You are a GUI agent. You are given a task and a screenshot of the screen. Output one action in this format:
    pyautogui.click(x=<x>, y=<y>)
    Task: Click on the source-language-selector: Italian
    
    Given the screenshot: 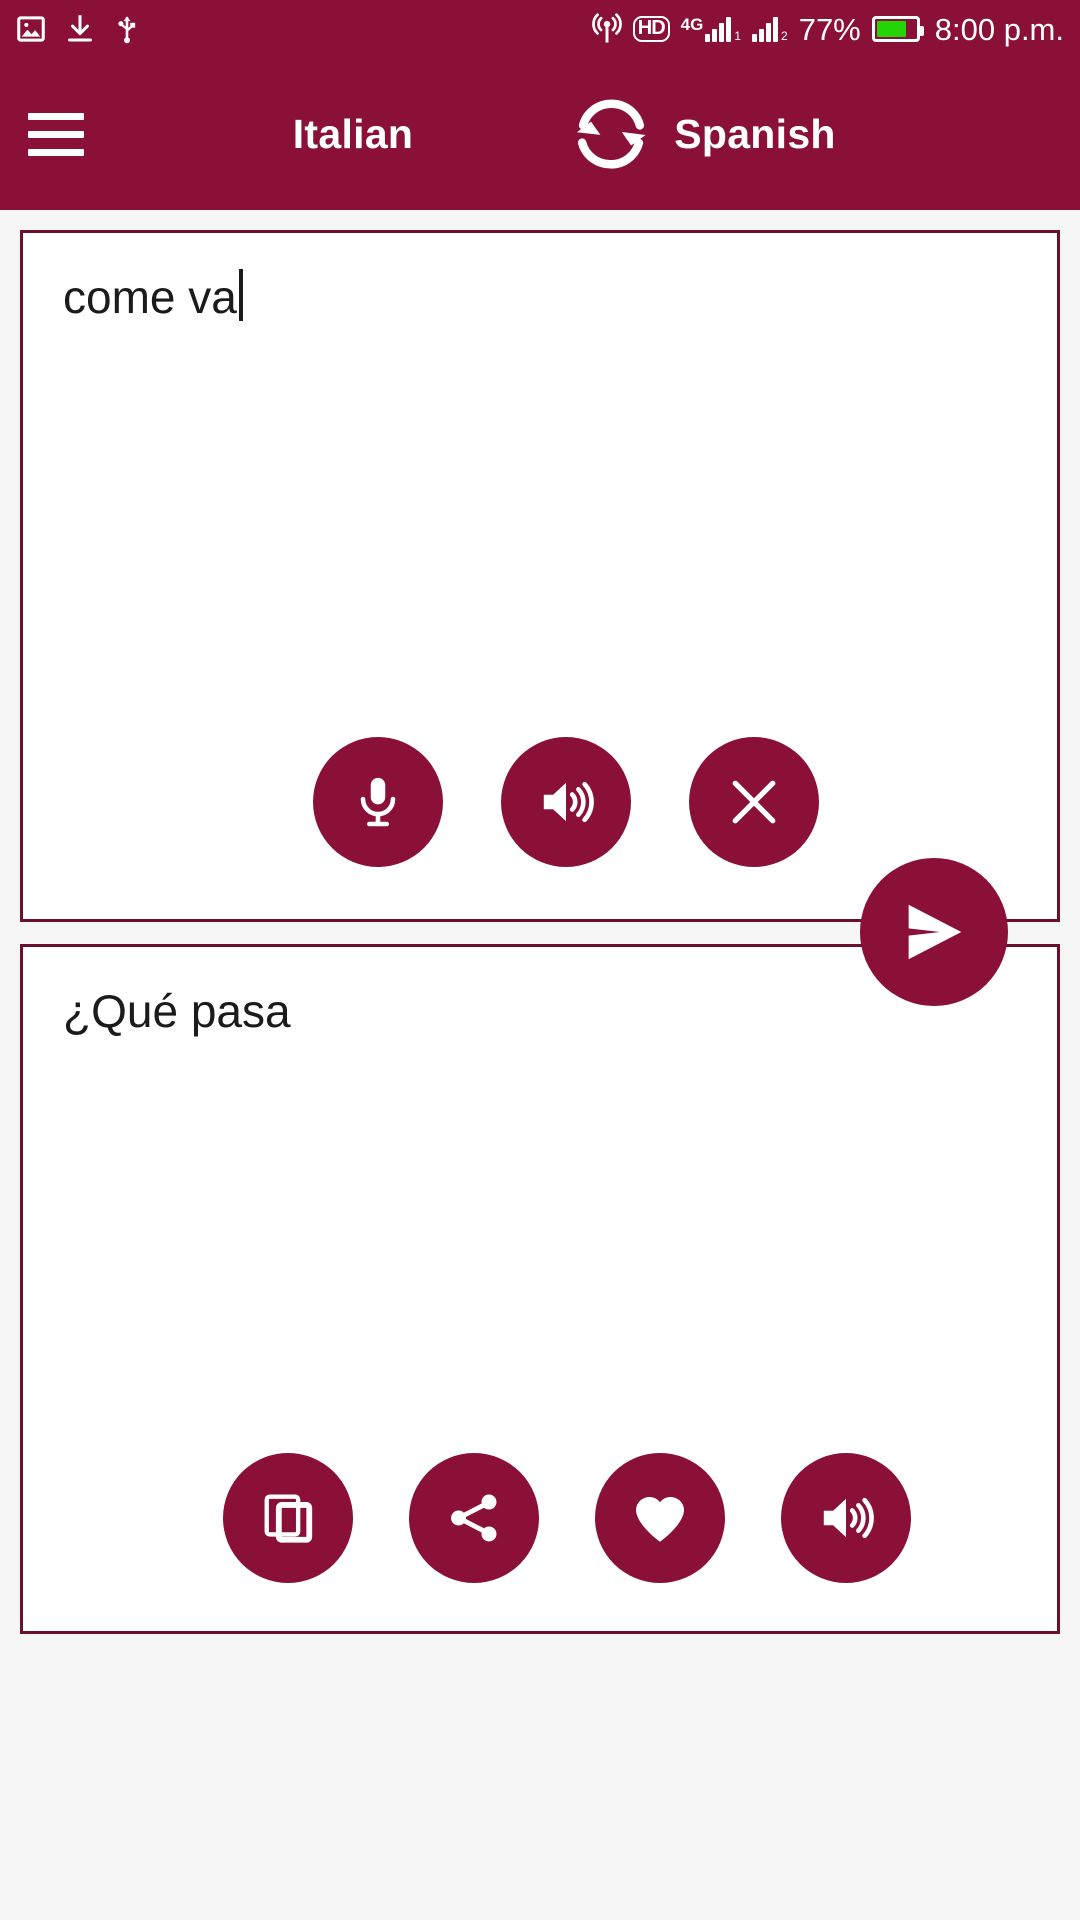 What is the action you would take?
    pyautogui.click(x=353, y=134)
    